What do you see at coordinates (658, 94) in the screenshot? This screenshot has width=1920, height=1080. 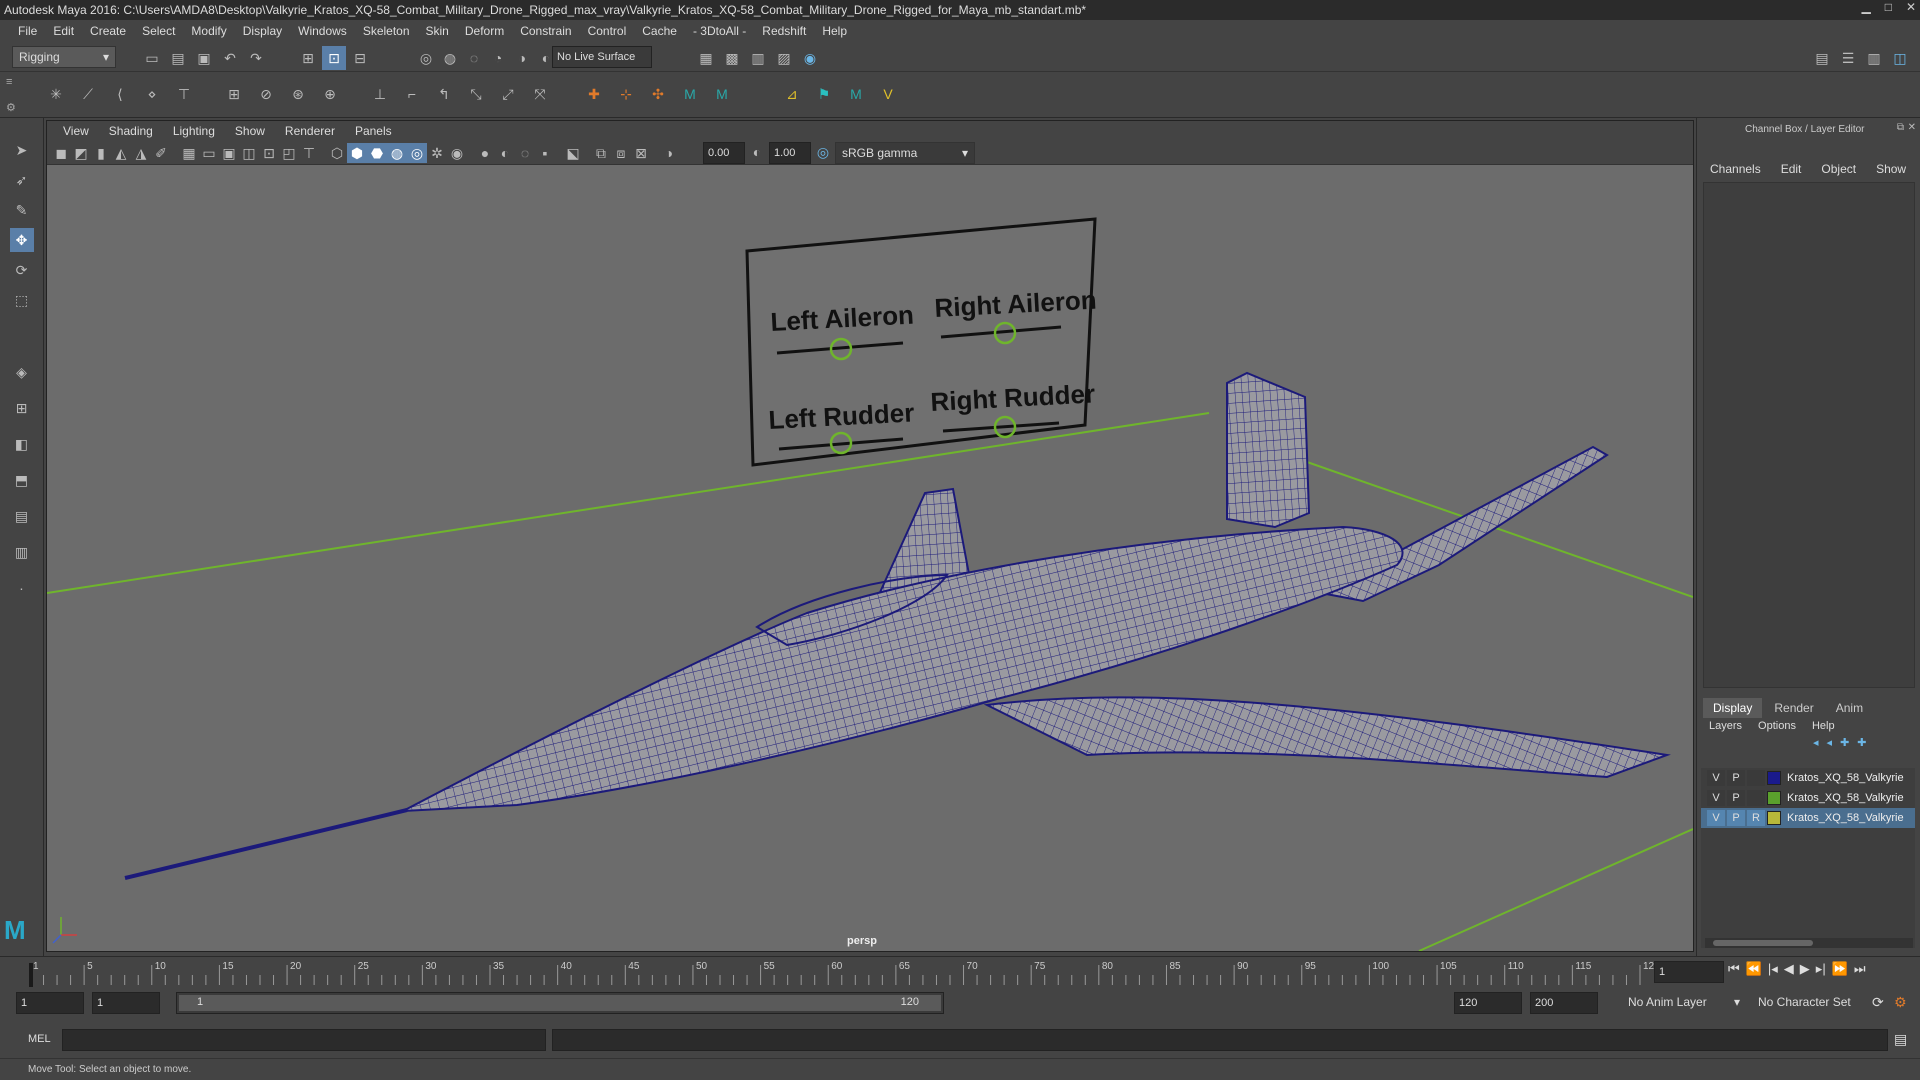 I see `character-set-icon: ✣` at bounding box center [658, 94].